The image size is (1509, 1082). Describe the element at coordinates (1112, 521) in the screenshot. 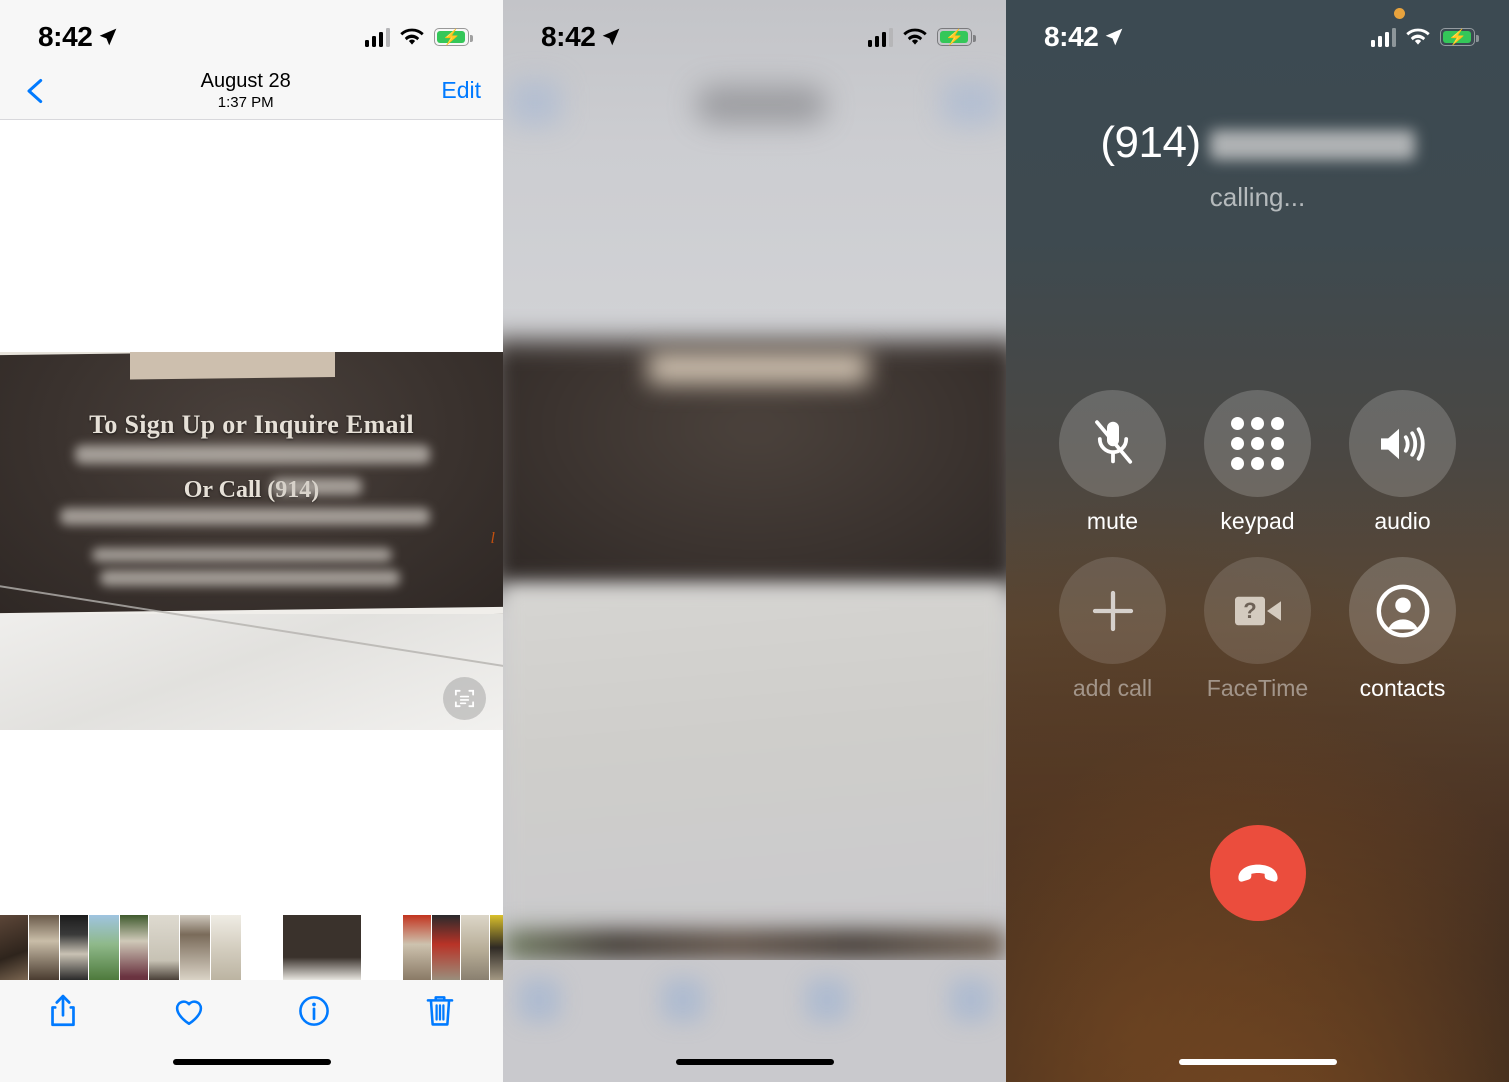

I see `call-button-label: mute` at that location.